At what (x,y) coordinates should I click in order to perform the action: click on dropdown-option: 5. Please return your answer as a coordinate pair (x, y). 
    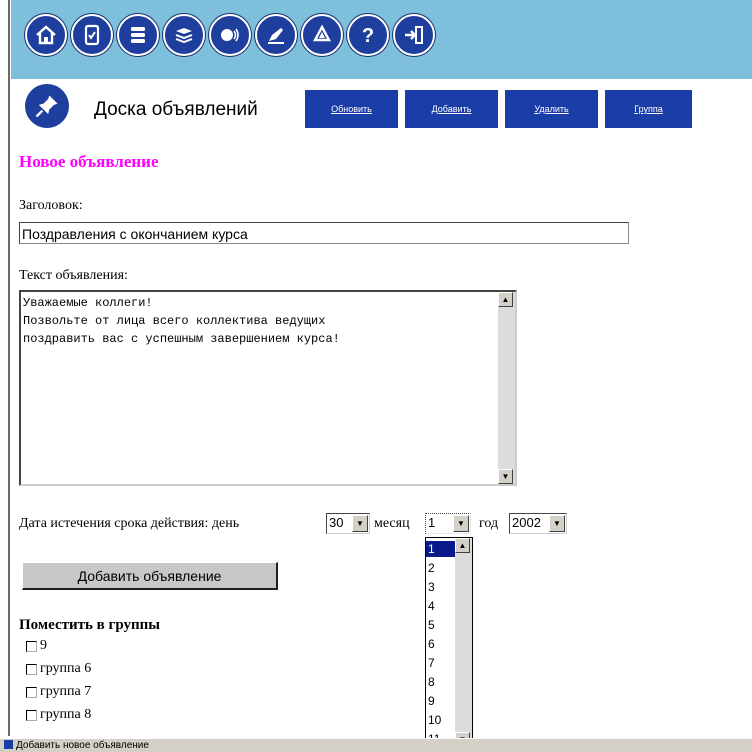
    Looking at the image, I should click on (441, 625).